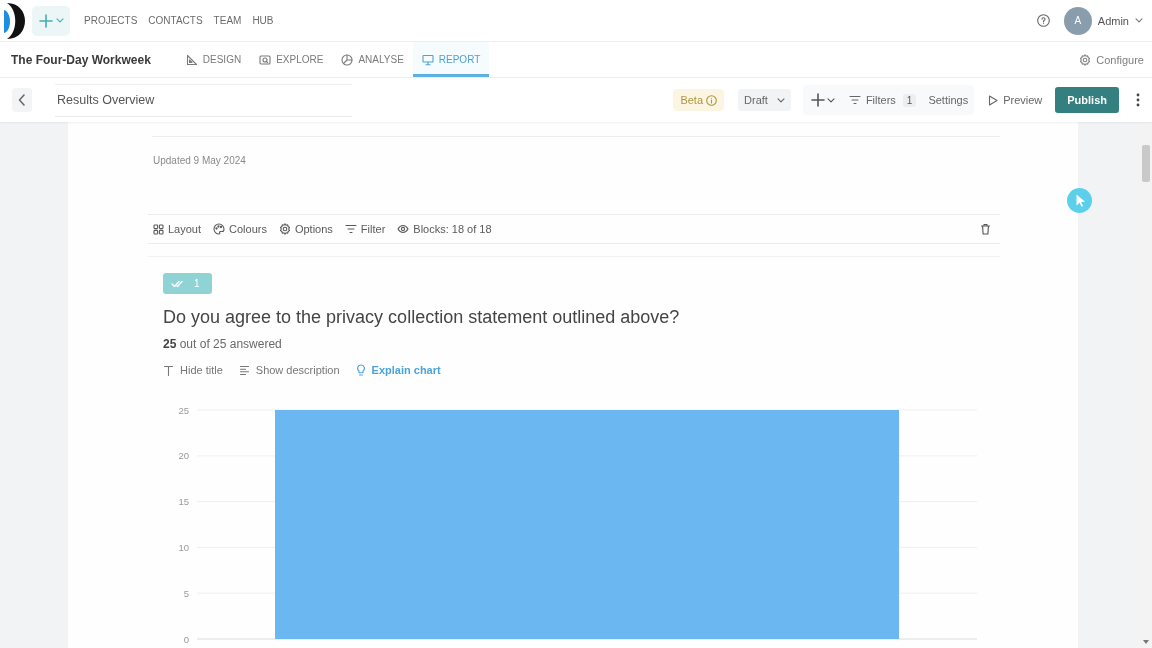 This screenshot has height=648, width=1152. Describe the element at coordinates (1087, 100) in the screenshot. I see `publish-button: Publish` at that location.